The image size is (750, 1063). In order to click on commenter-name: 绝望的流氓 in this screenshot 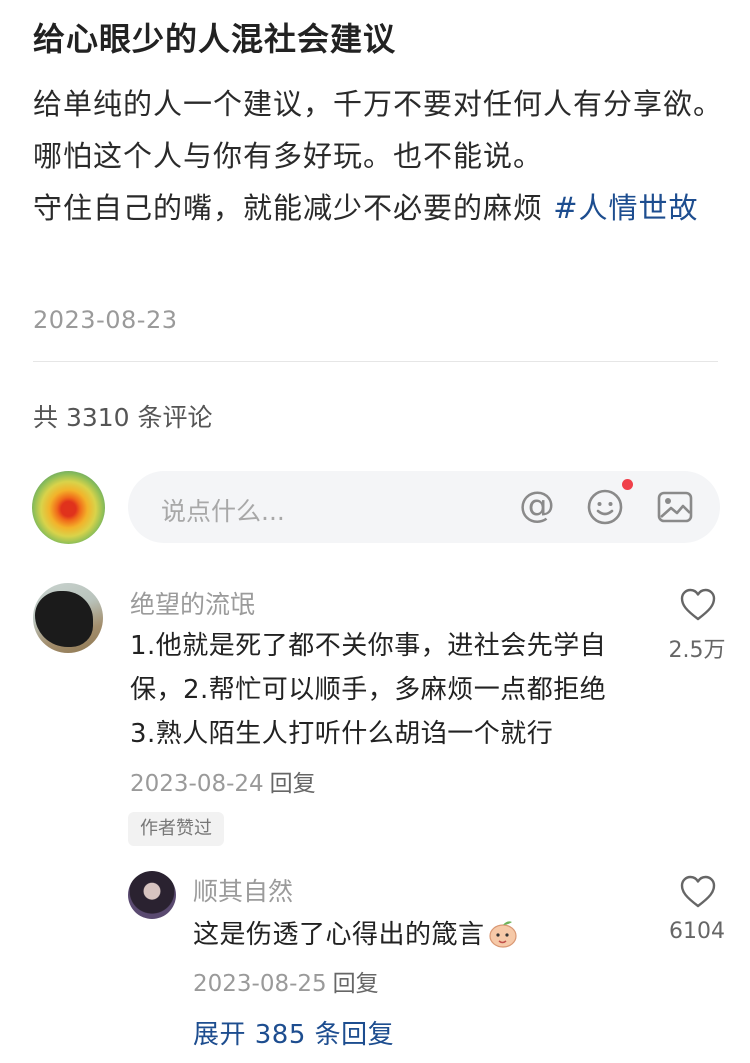, I will do `click(192, 603)`.